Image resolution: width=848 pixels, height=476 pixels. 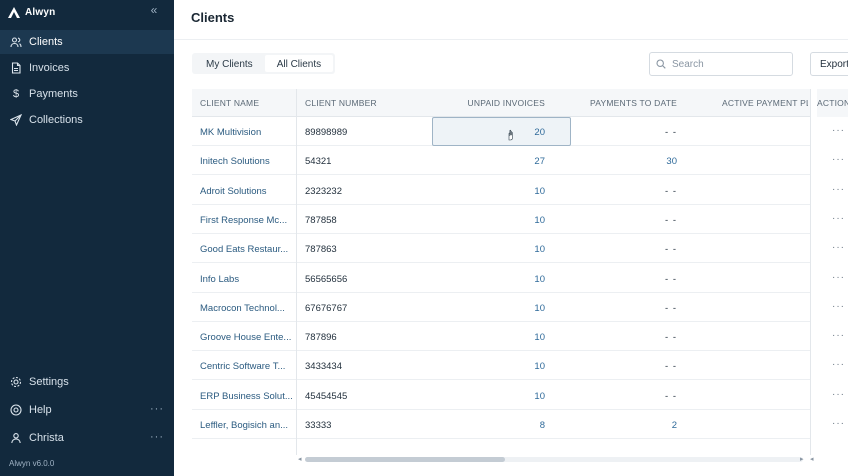 I want to click on client-name-link: MK Multivision, so click(x=247, y=131).